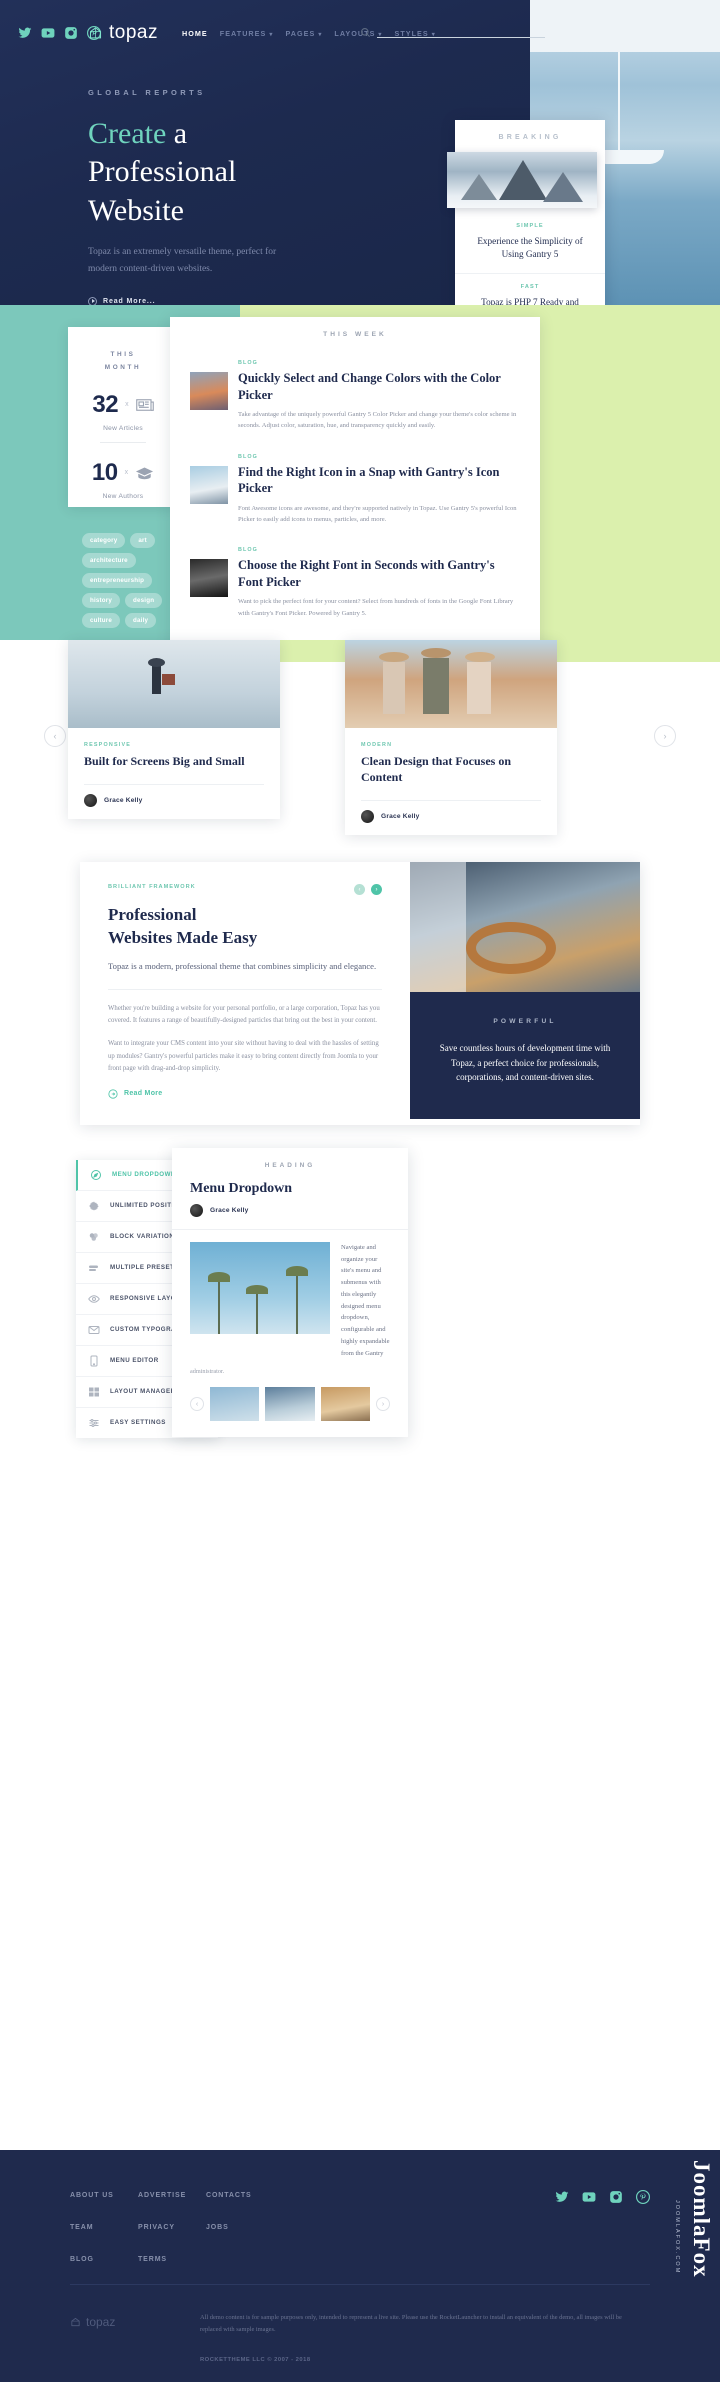 This screenshot has width=720, height=2382. What do you see at coordinates (152, 887) in the screenshot?
I see `feature-kicker: BRILLIANT FRAMEWORK` at bounding box center [152, 887].